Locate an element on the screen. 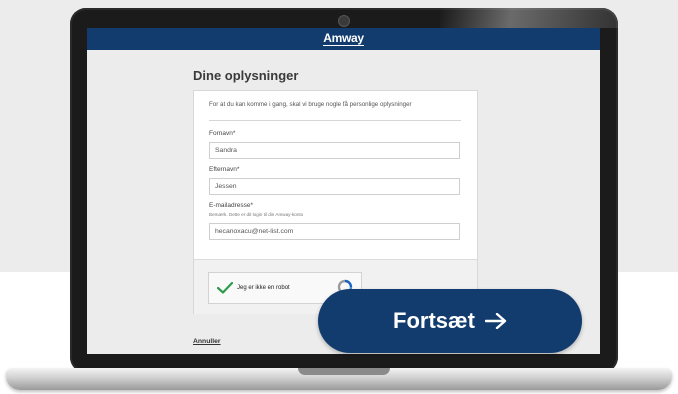  continue-button: Fortsæt is located at coordinates (450, 321).